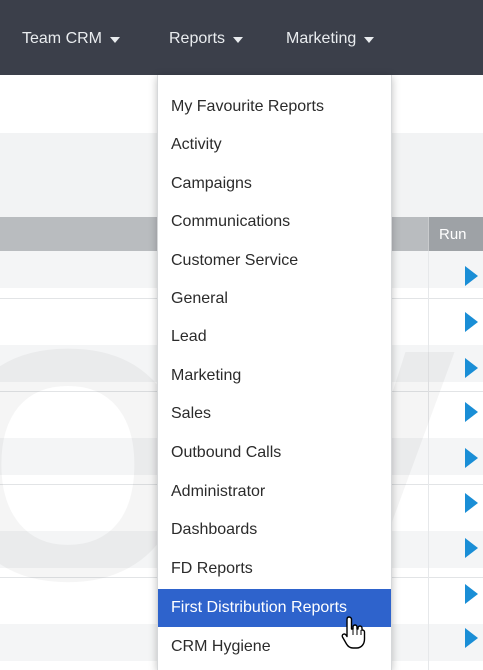 Image resolution: width=483 pixels, height=670 pixels. I want to click on nav-reports: Reports, so click(206, 39).